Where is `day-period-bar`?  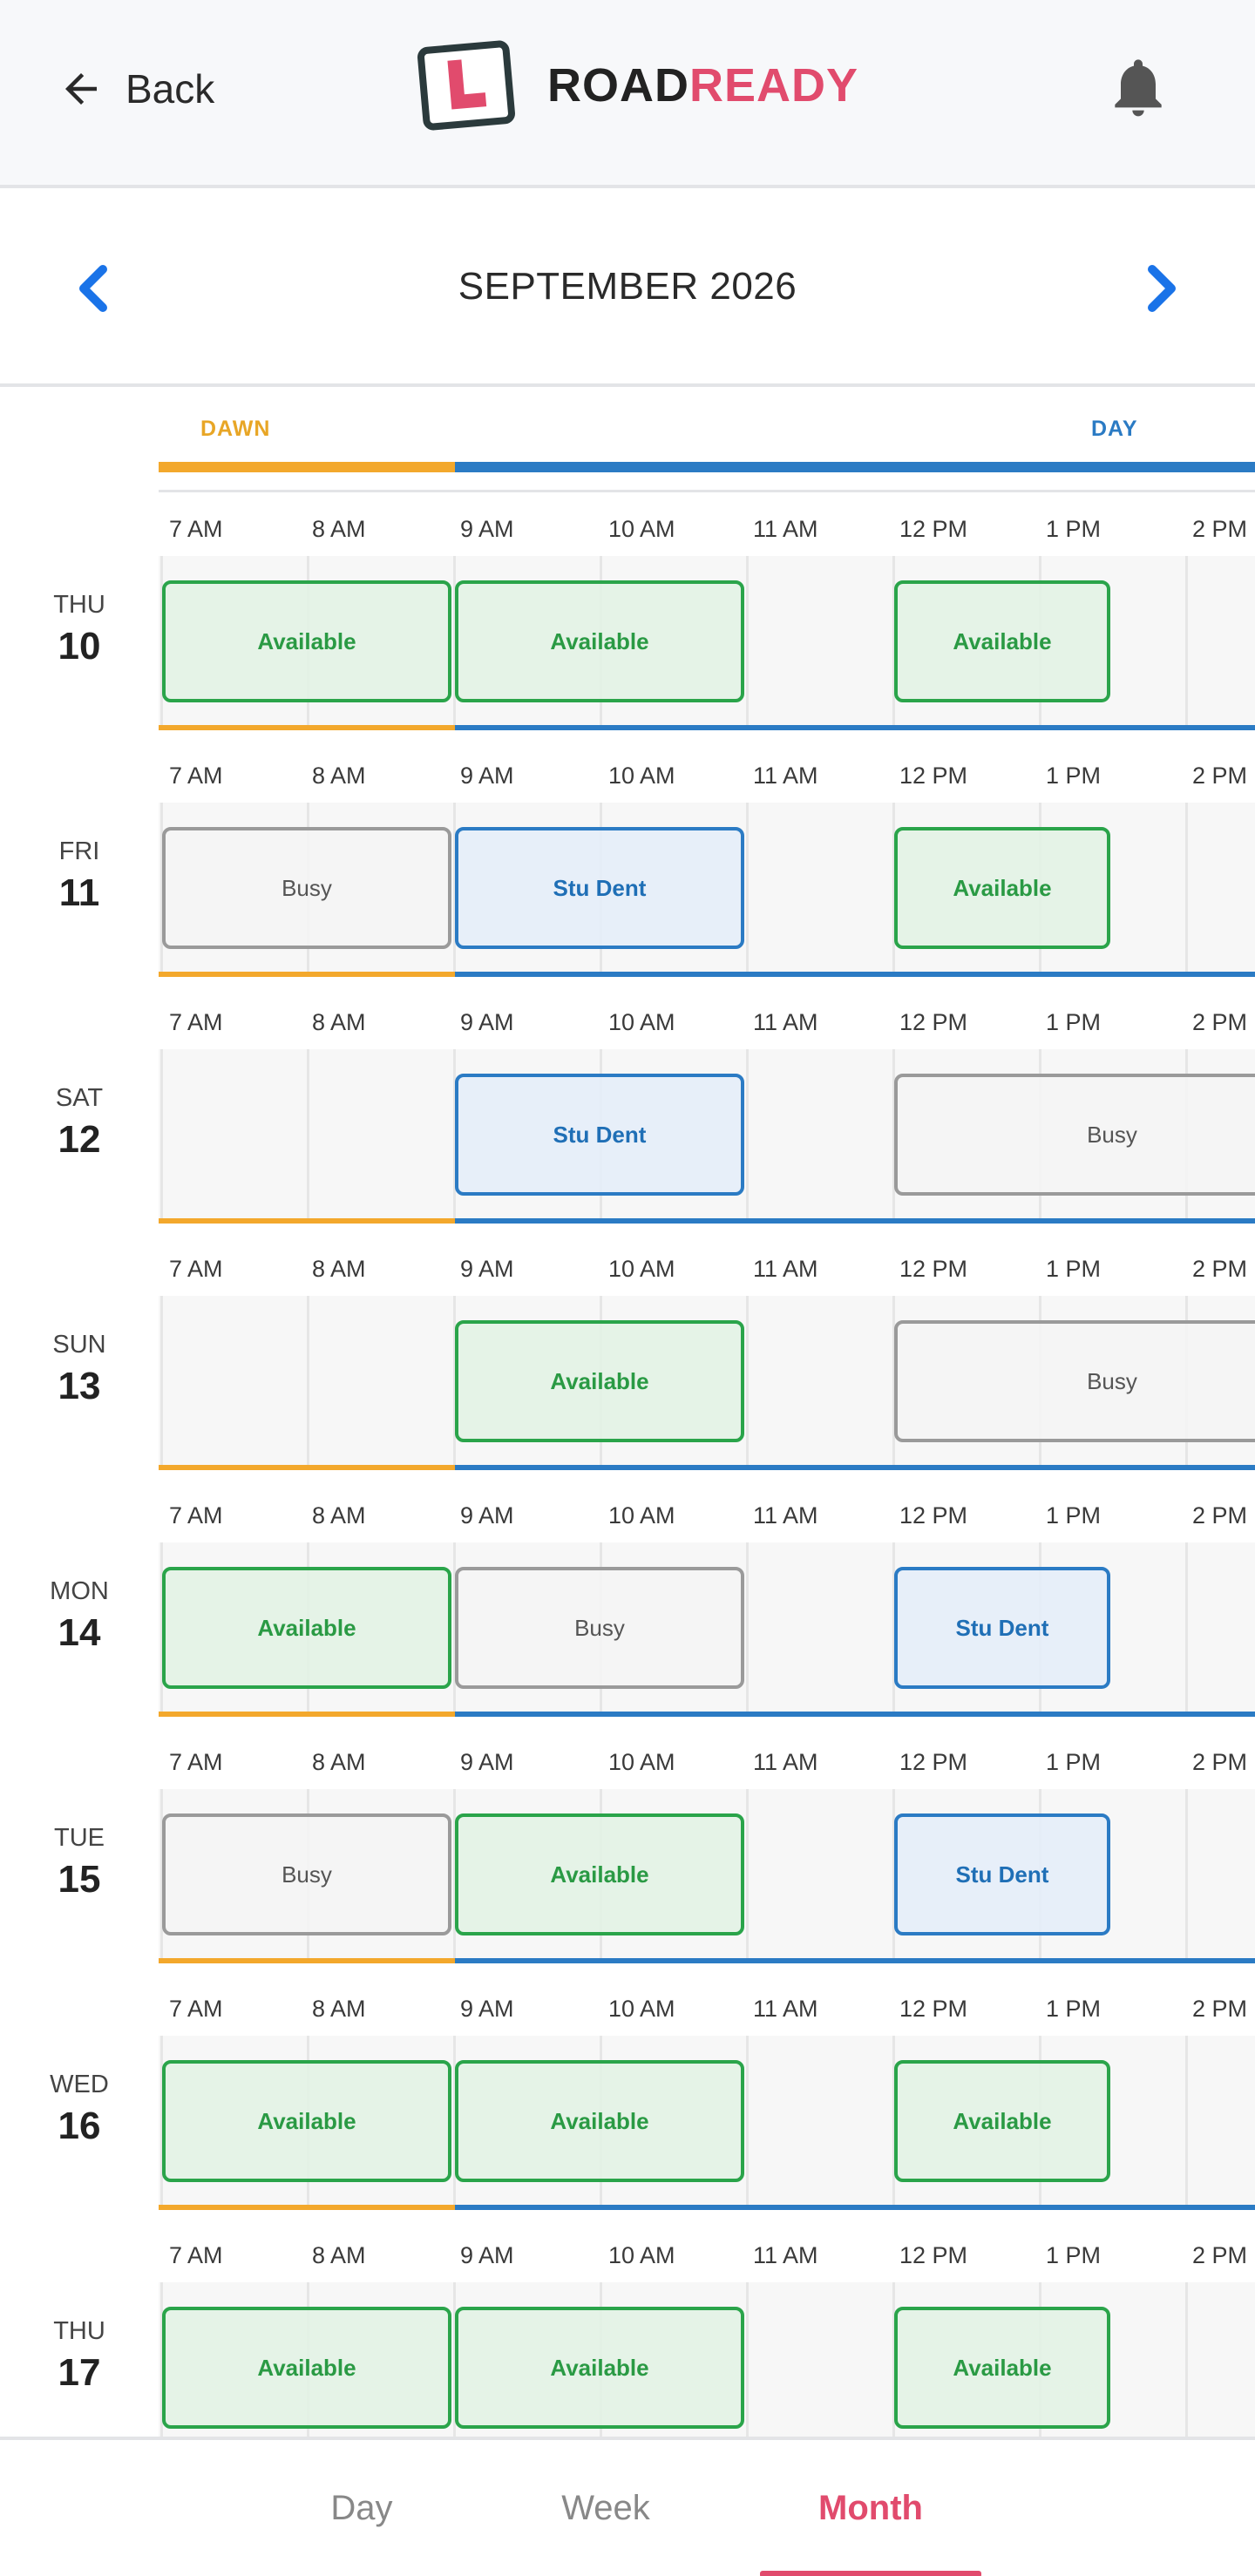
day-period-bar is located at coordinates (855, 467).